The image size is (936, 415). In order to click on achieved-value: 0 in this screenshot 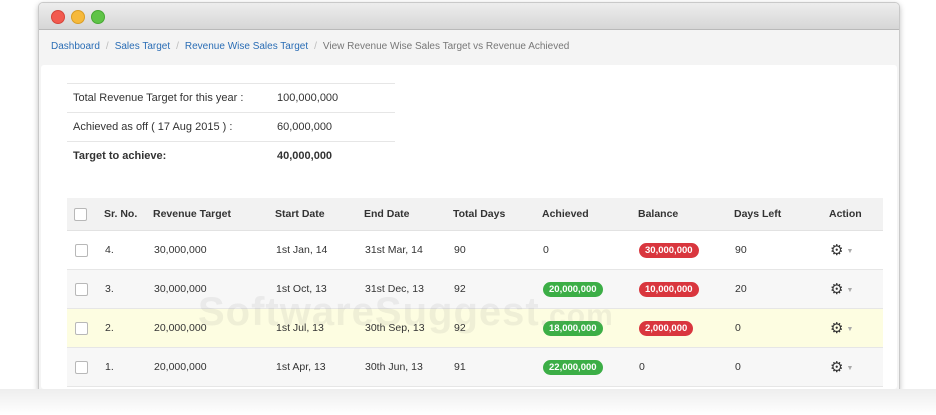, I will do `click(590, 250)`.